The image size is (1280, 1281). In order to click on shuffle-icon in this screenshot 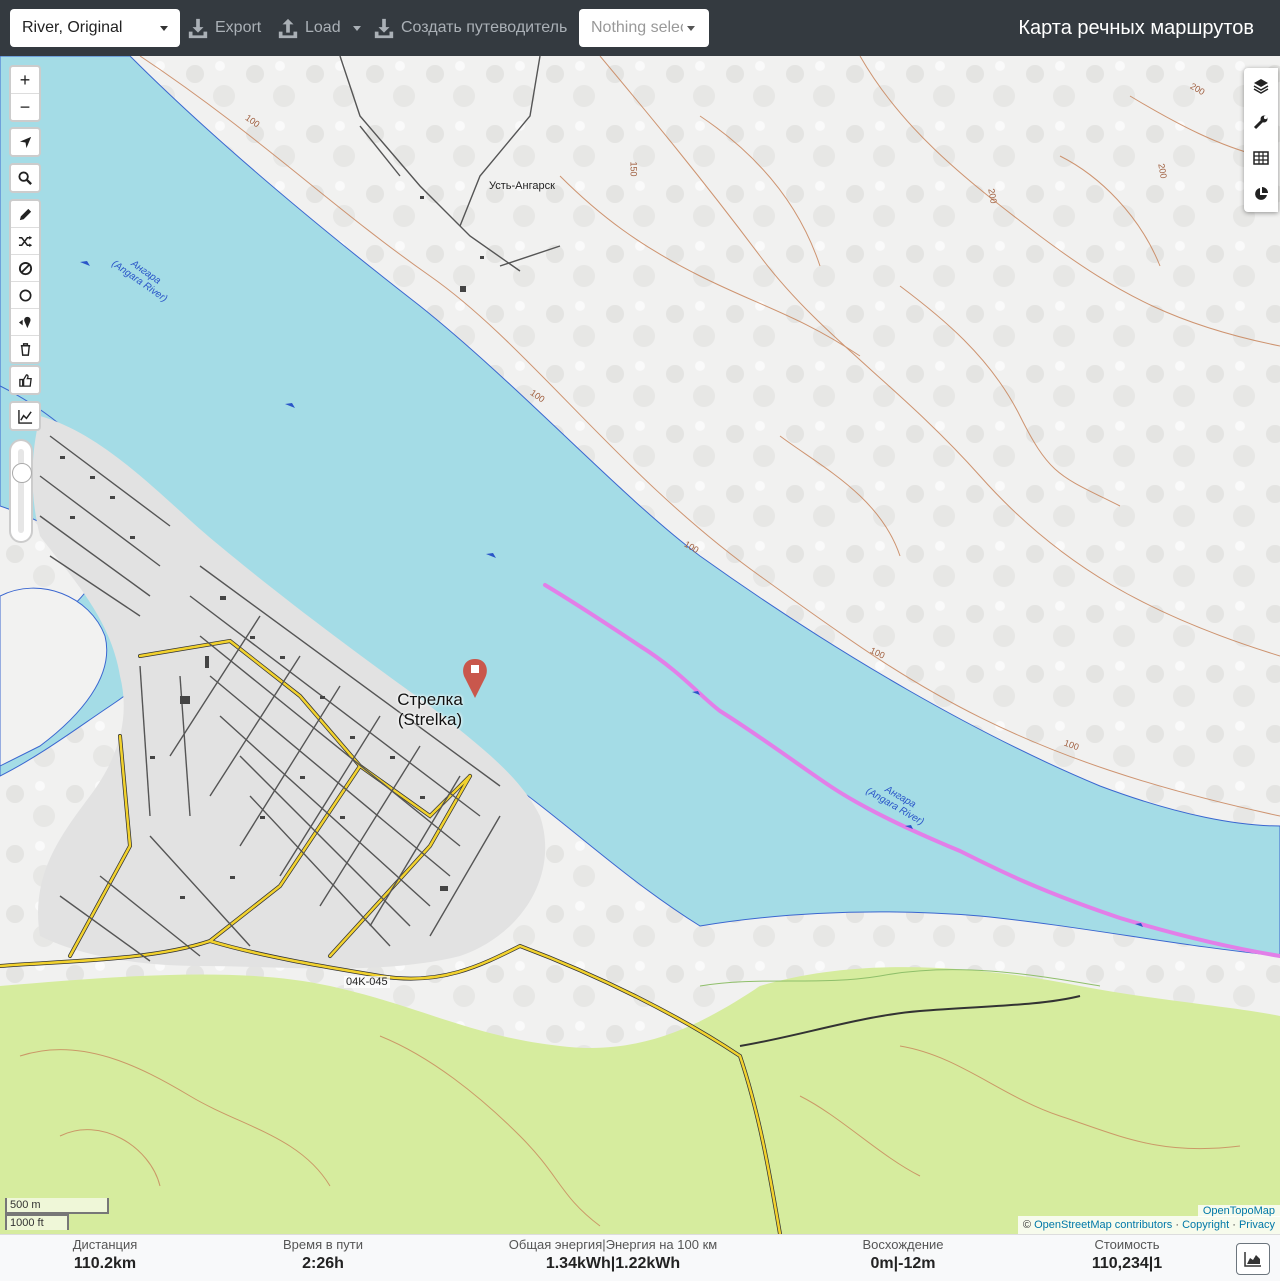, I will do `click(25, 241)`.